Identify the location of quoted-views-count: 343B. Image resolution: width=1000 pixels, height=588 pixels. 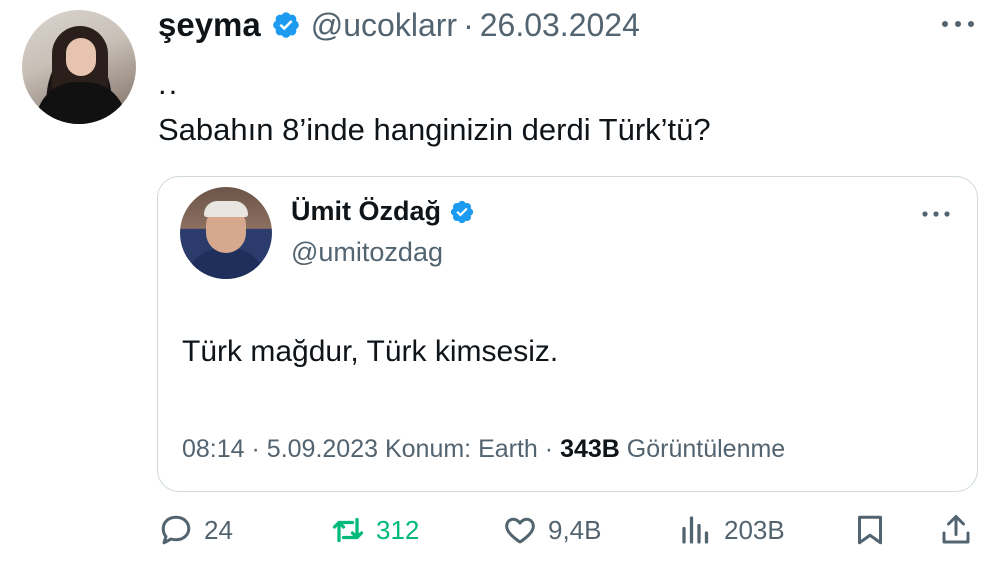
(590, 449).